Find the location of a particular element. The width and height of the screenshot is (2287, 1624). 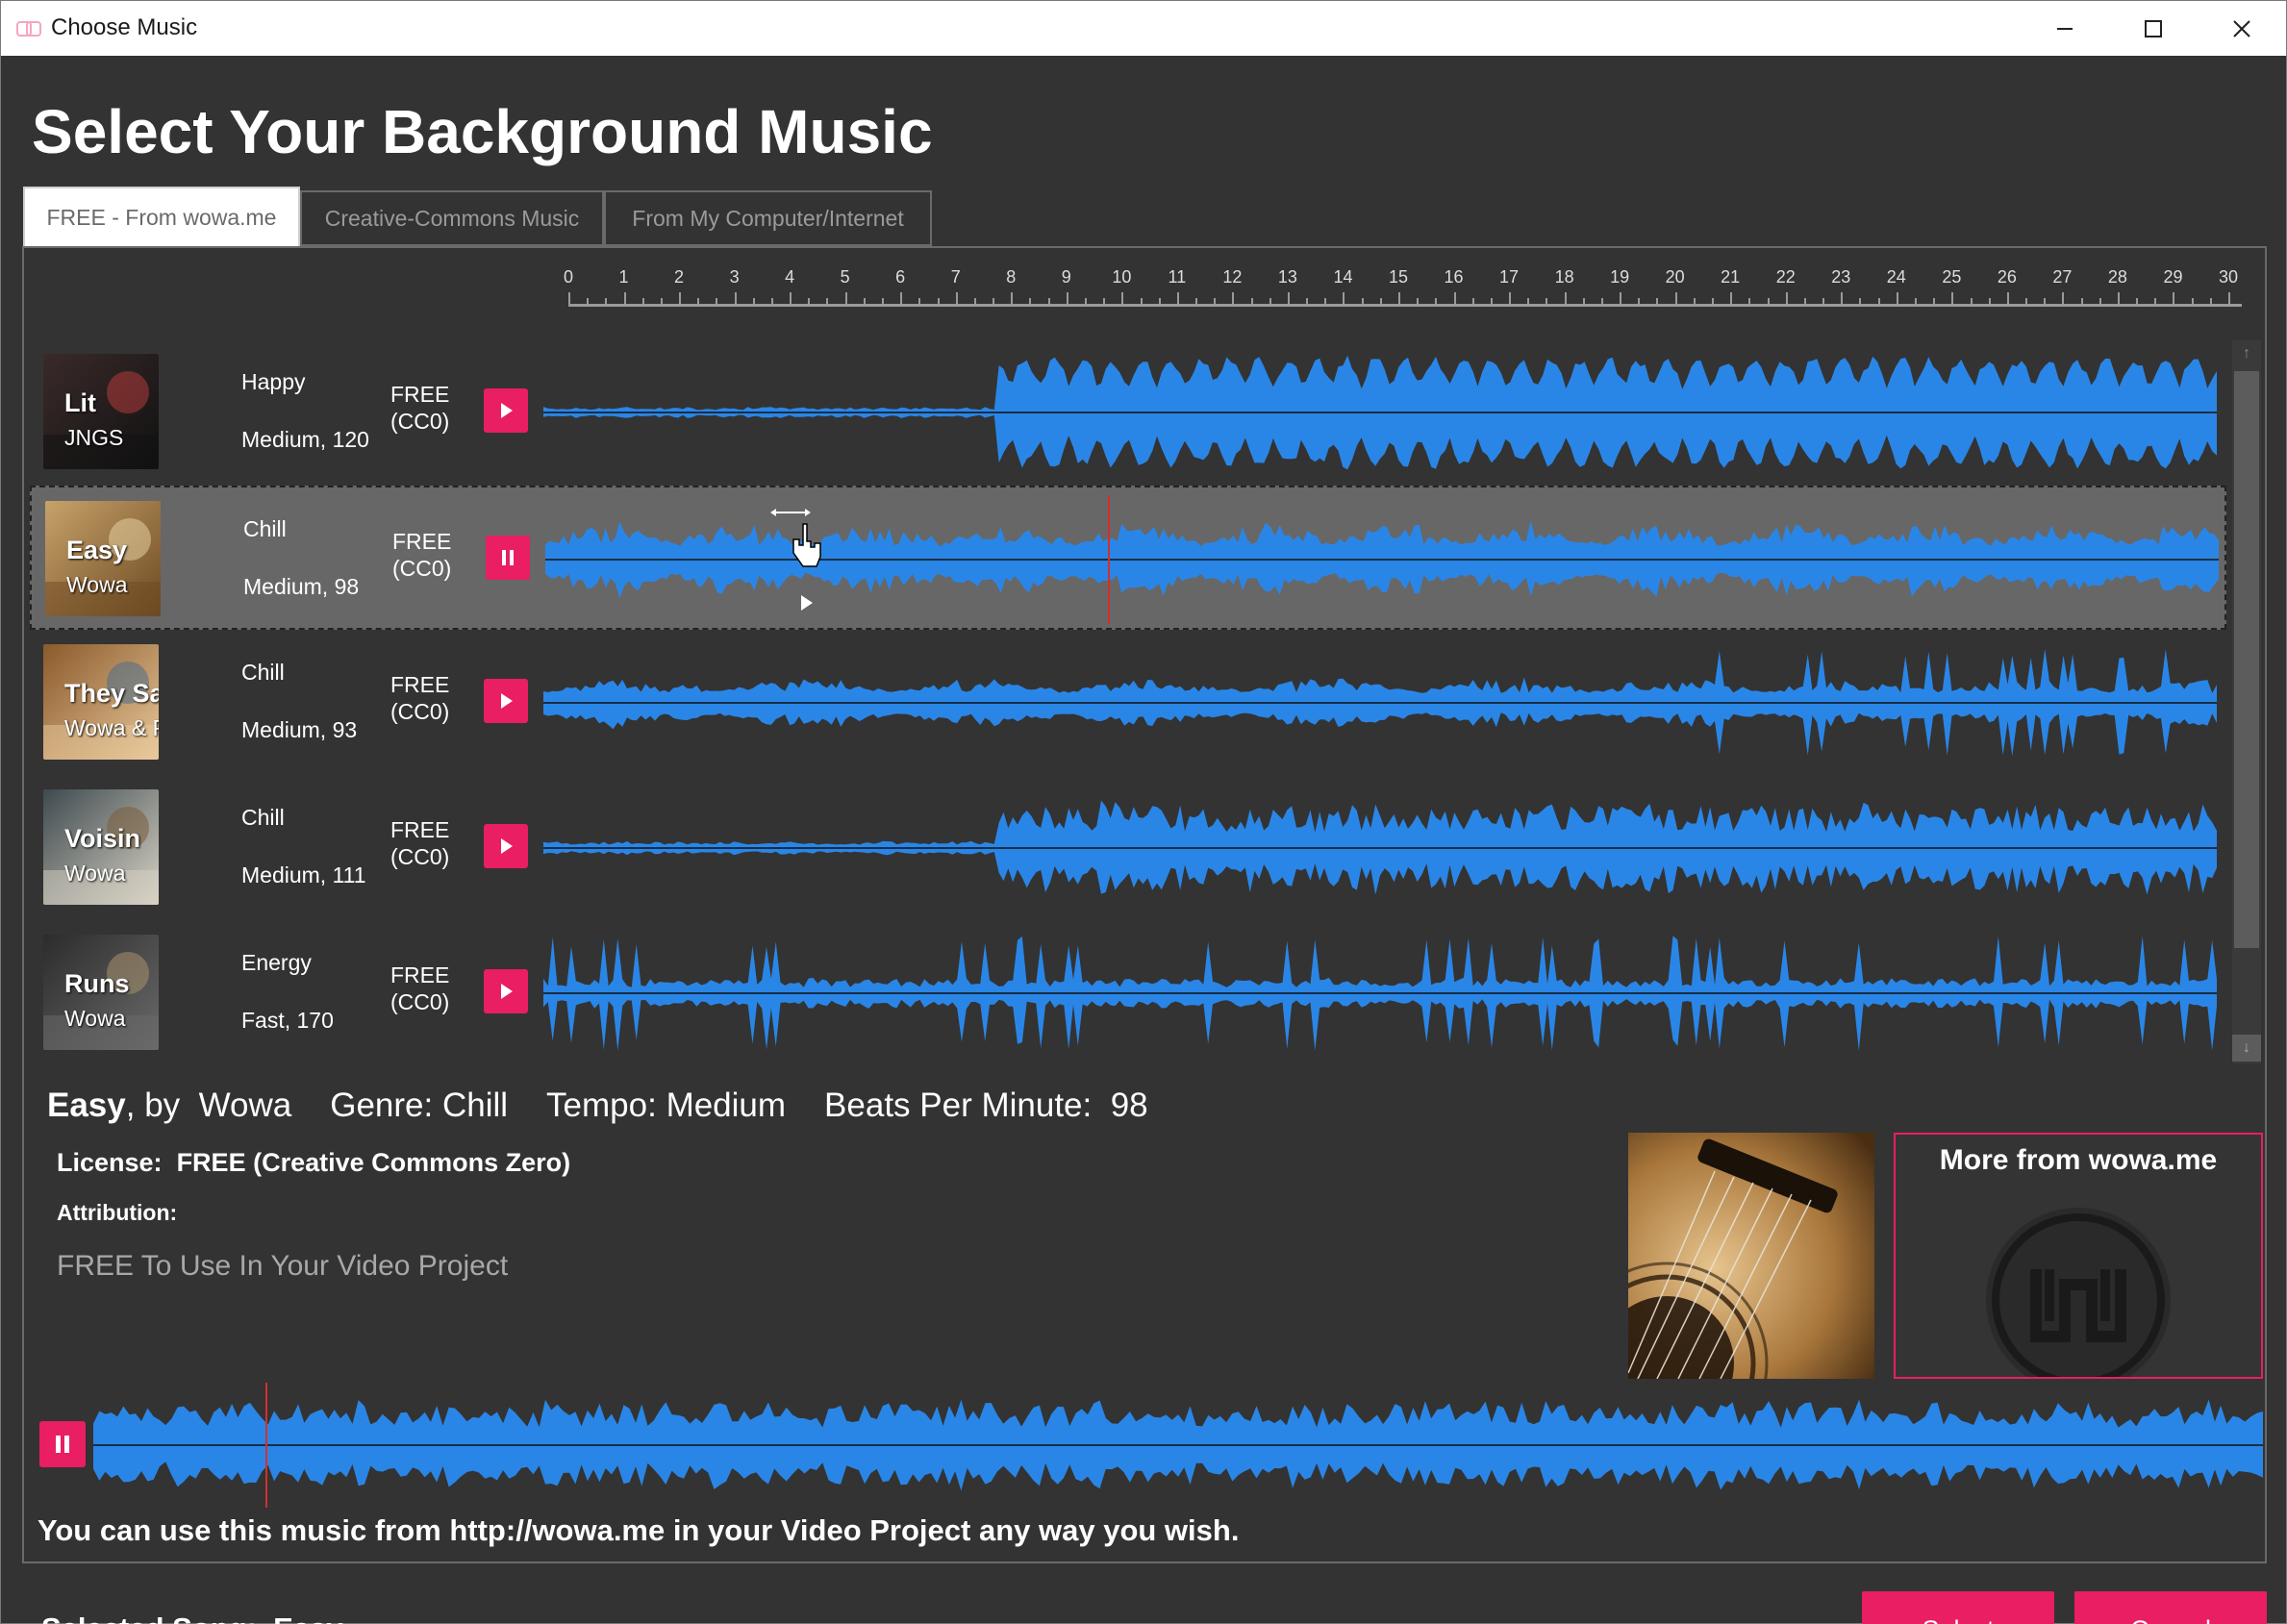

ruler-tick-label: 12 is located at coordinates (1232, 277).